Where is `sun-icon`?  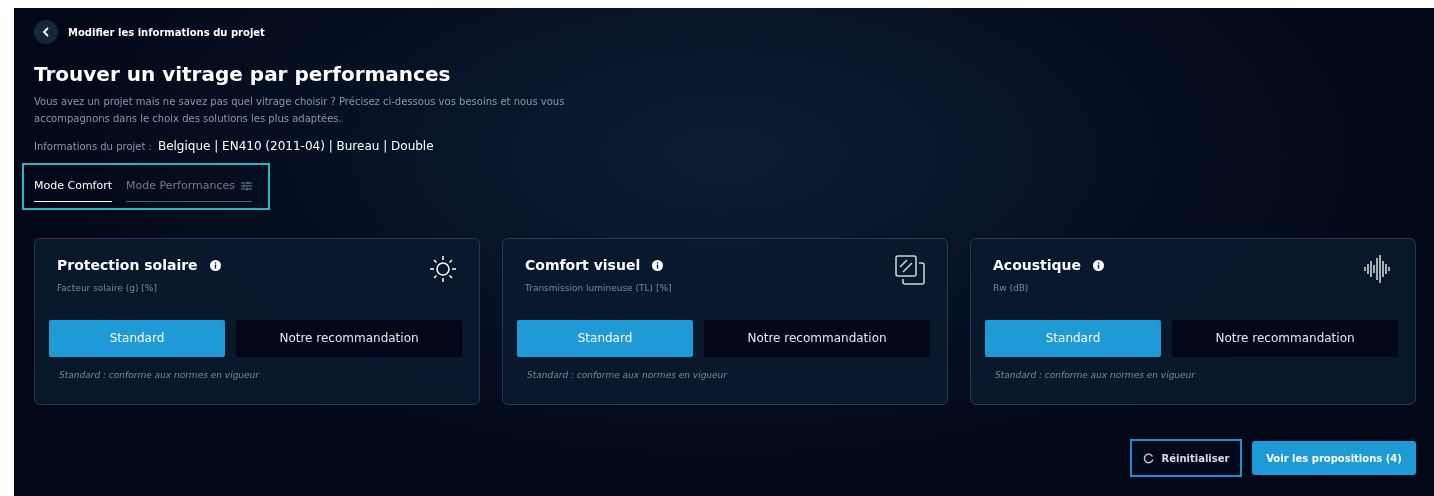 sun-icon is located at coordinates (443, 269).